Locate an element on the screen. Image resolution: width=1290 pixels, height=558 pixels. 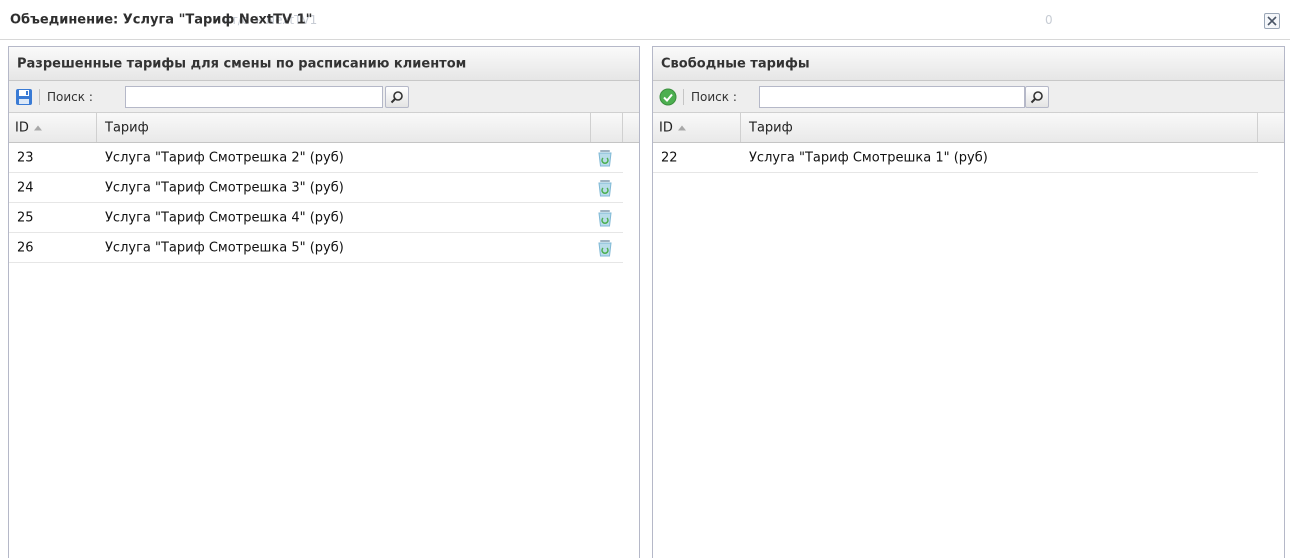
table-row: 22 Услуга "Тариф Смотрешка 1" (руб) is located at coordinates (955, 158).